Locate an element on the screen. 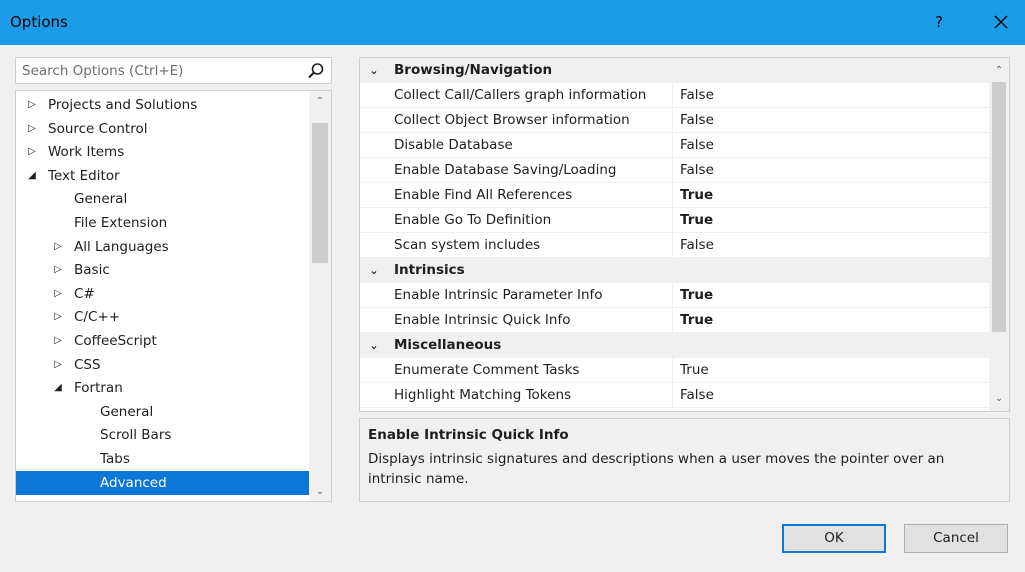 The image size is (1025, 572). property-row: Highlight Matching Tokens False is located at coordinates (675, 395).